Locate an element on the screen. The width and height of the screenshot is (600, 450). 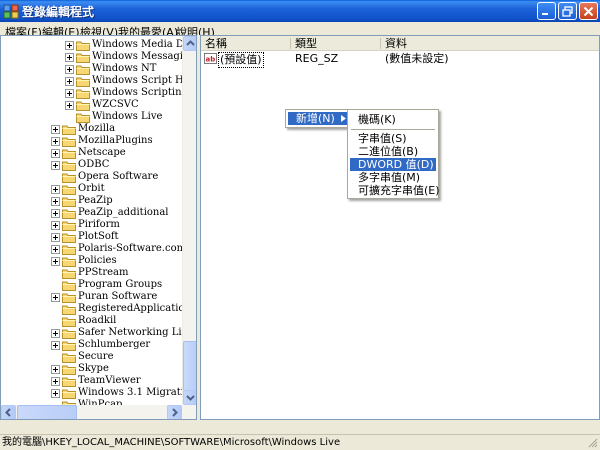
tree-node: Roadkil is located at coordinates (91, 321).